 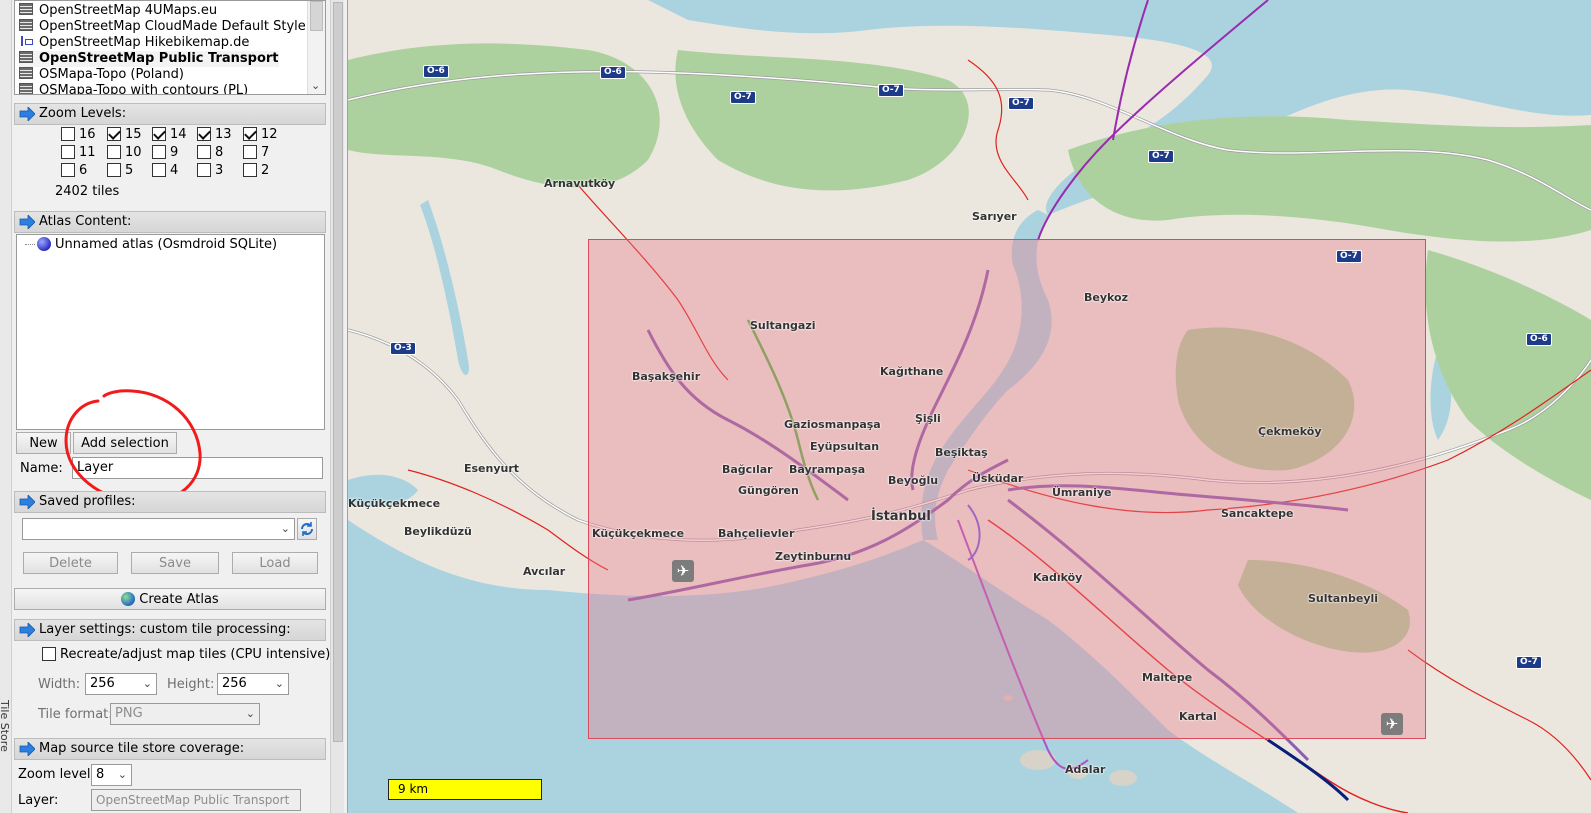 I want to click on list-scrollbar: ⌄, so click(x=316, y=47).